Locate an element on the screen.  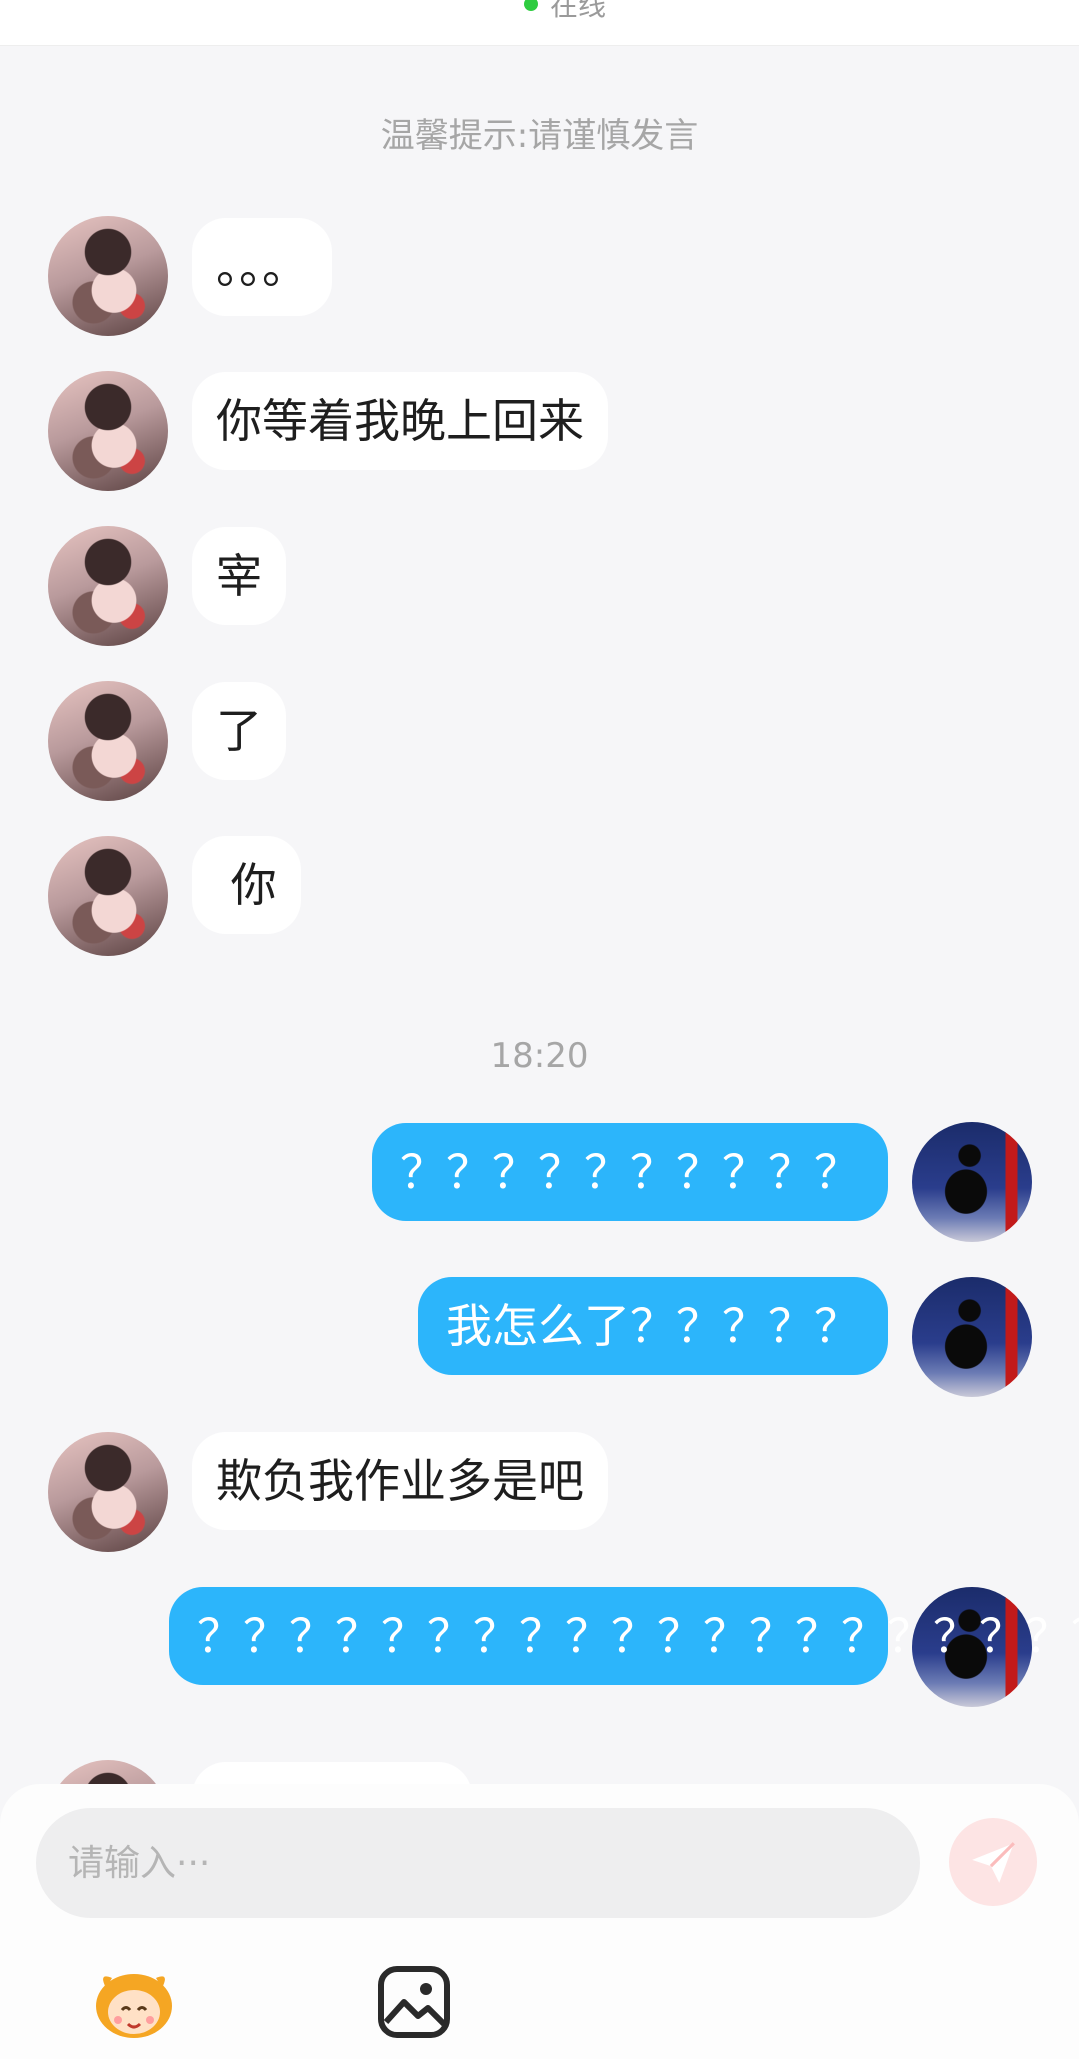
emoji-icon is located at coordinates (134, 2002).